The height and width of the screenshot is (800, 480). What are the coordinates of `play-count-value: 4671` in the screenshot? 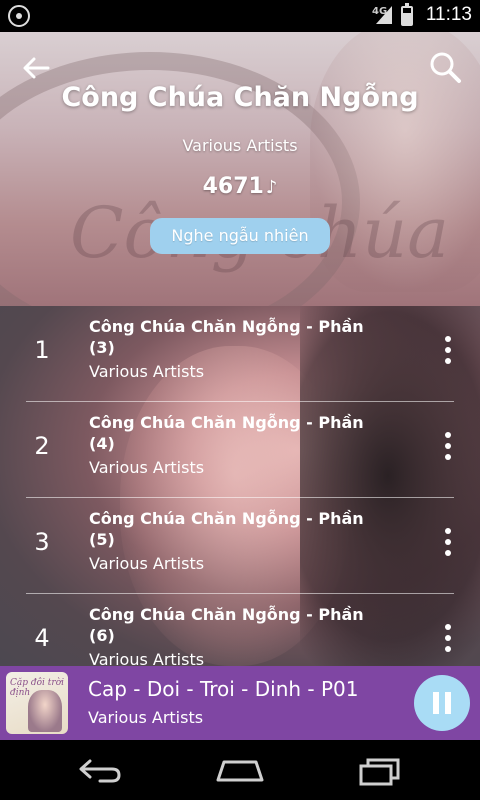 It's located at (233, 186).